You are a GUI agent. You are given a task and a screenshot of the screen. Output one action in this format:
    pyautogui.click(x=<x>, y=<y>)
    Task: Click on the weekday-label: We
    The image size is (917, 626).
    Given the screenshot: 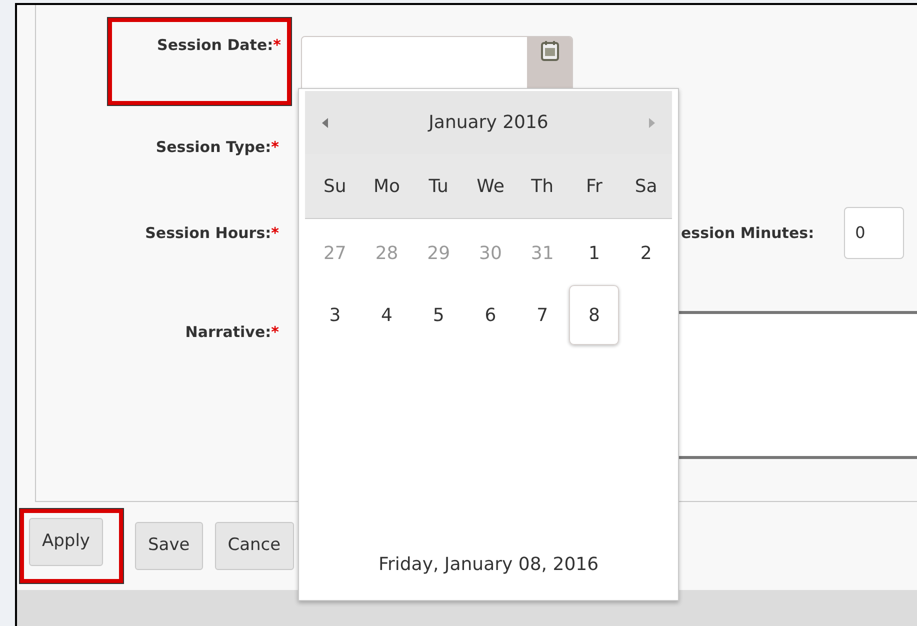 What is the action you would take?
    pyautogui.click(x=491, y=186)
    